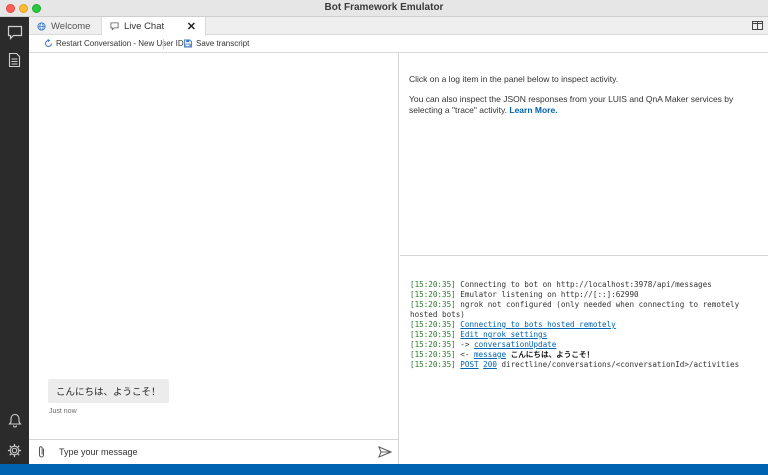 The height and width of the screenshot is (475, 768). I want to click on restart-icon, so click(48, 43).